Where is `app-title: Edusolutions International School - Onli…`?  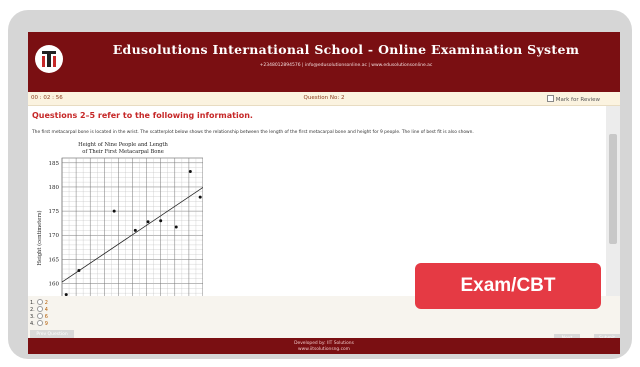 app-title: Edusolutions International School - Onli… is located at coordinates (346, 49).